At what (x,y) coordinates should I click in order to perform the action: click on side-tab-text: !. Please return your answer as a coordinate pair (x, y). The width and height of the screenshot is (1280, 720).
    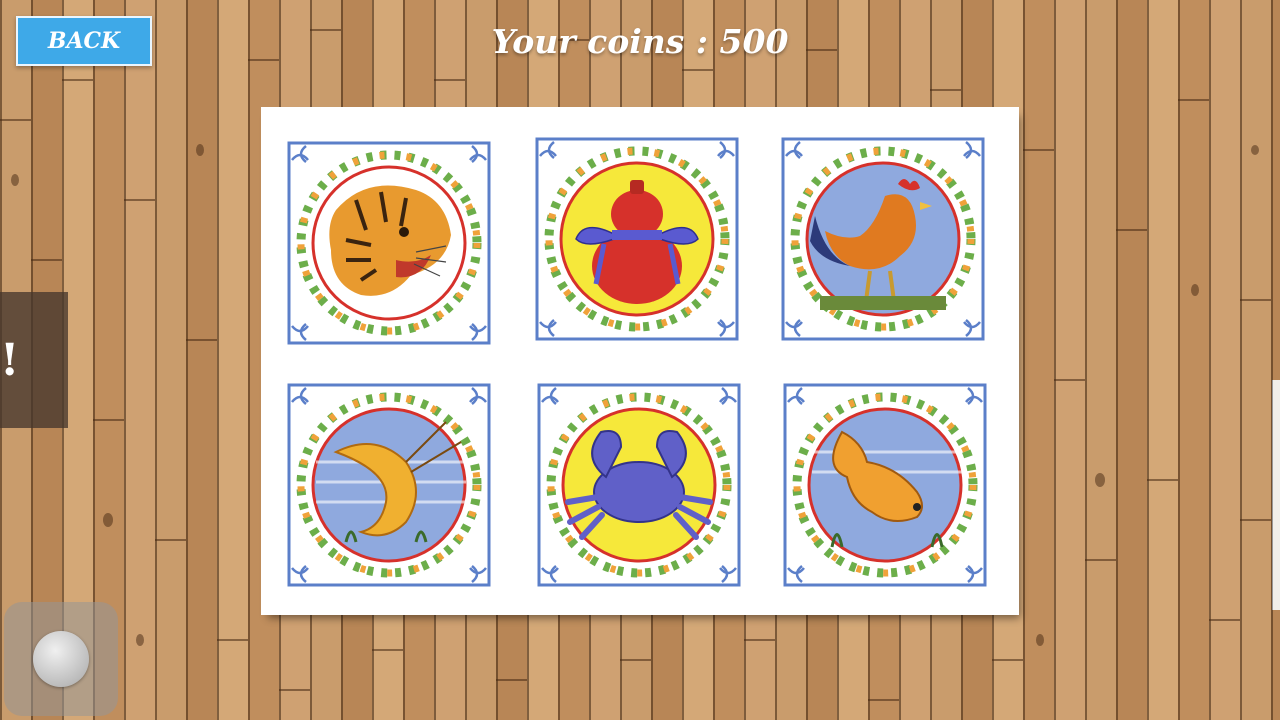
    Looking at the image, I should click on (10, 360).